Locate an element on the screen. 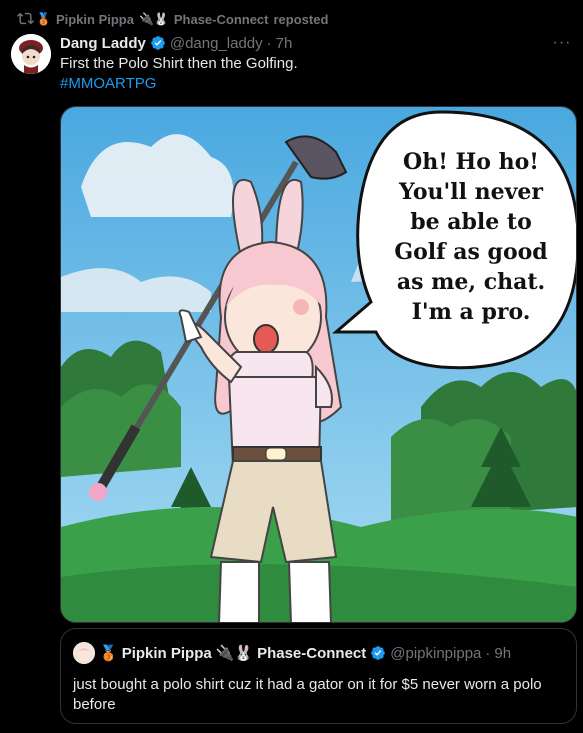 This screenshot has width=583, height=733. quoted-partner: Phase-Connect is located at coordinates (312, 653).